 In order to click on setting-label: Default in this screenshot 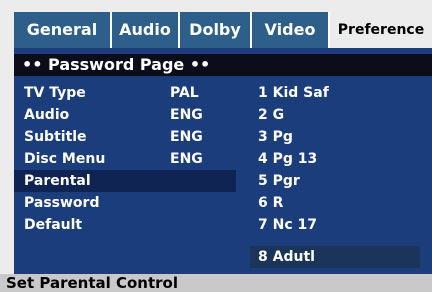, I will do `click(53, 225)`.